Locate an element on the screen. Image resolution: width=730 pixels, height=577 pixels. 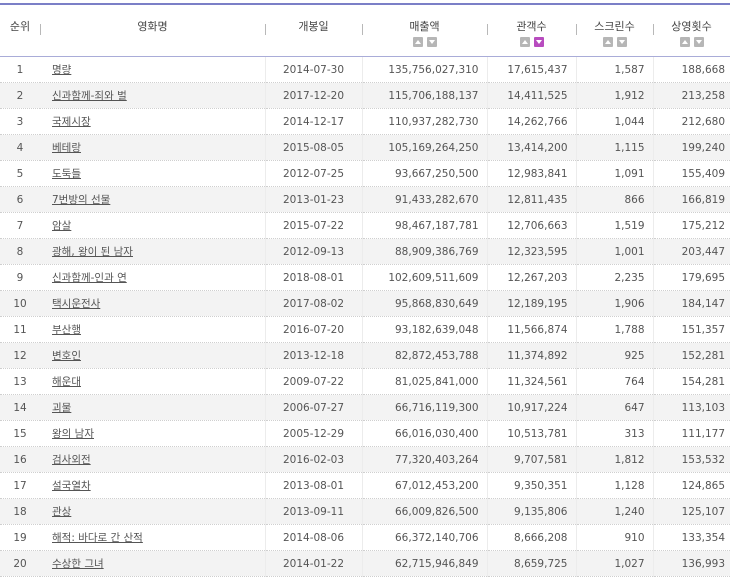
movie-title-link: 명량 is located at coordinates (61, 70).